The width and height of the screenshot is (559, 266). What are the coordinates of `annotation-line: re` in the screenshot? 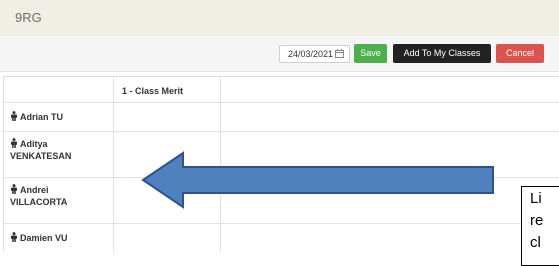 It's located at (537, 220).